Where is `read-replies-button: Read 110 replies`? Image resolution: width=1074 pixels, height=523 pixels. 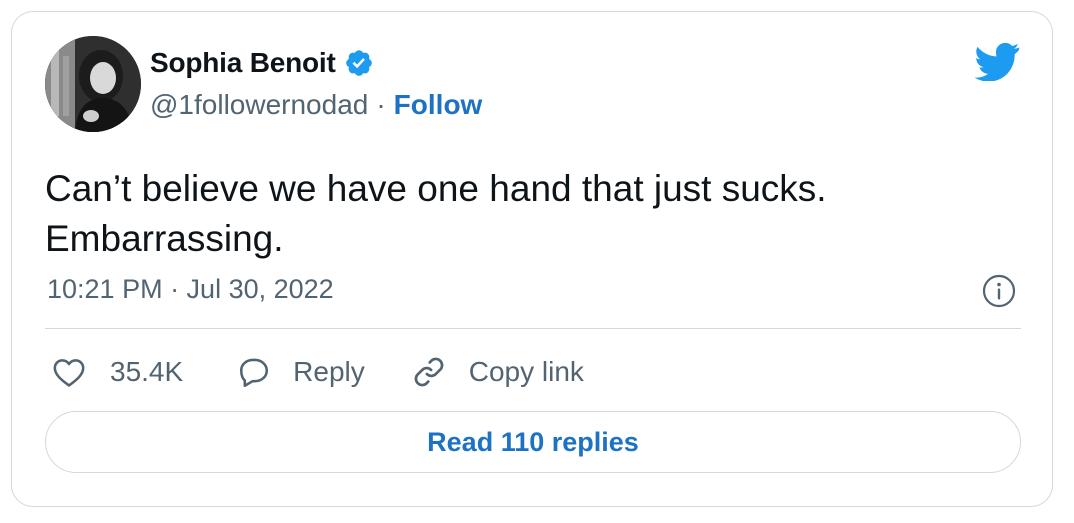 read-replies-button: Read 110 replies is located at coordinates (533, 442).